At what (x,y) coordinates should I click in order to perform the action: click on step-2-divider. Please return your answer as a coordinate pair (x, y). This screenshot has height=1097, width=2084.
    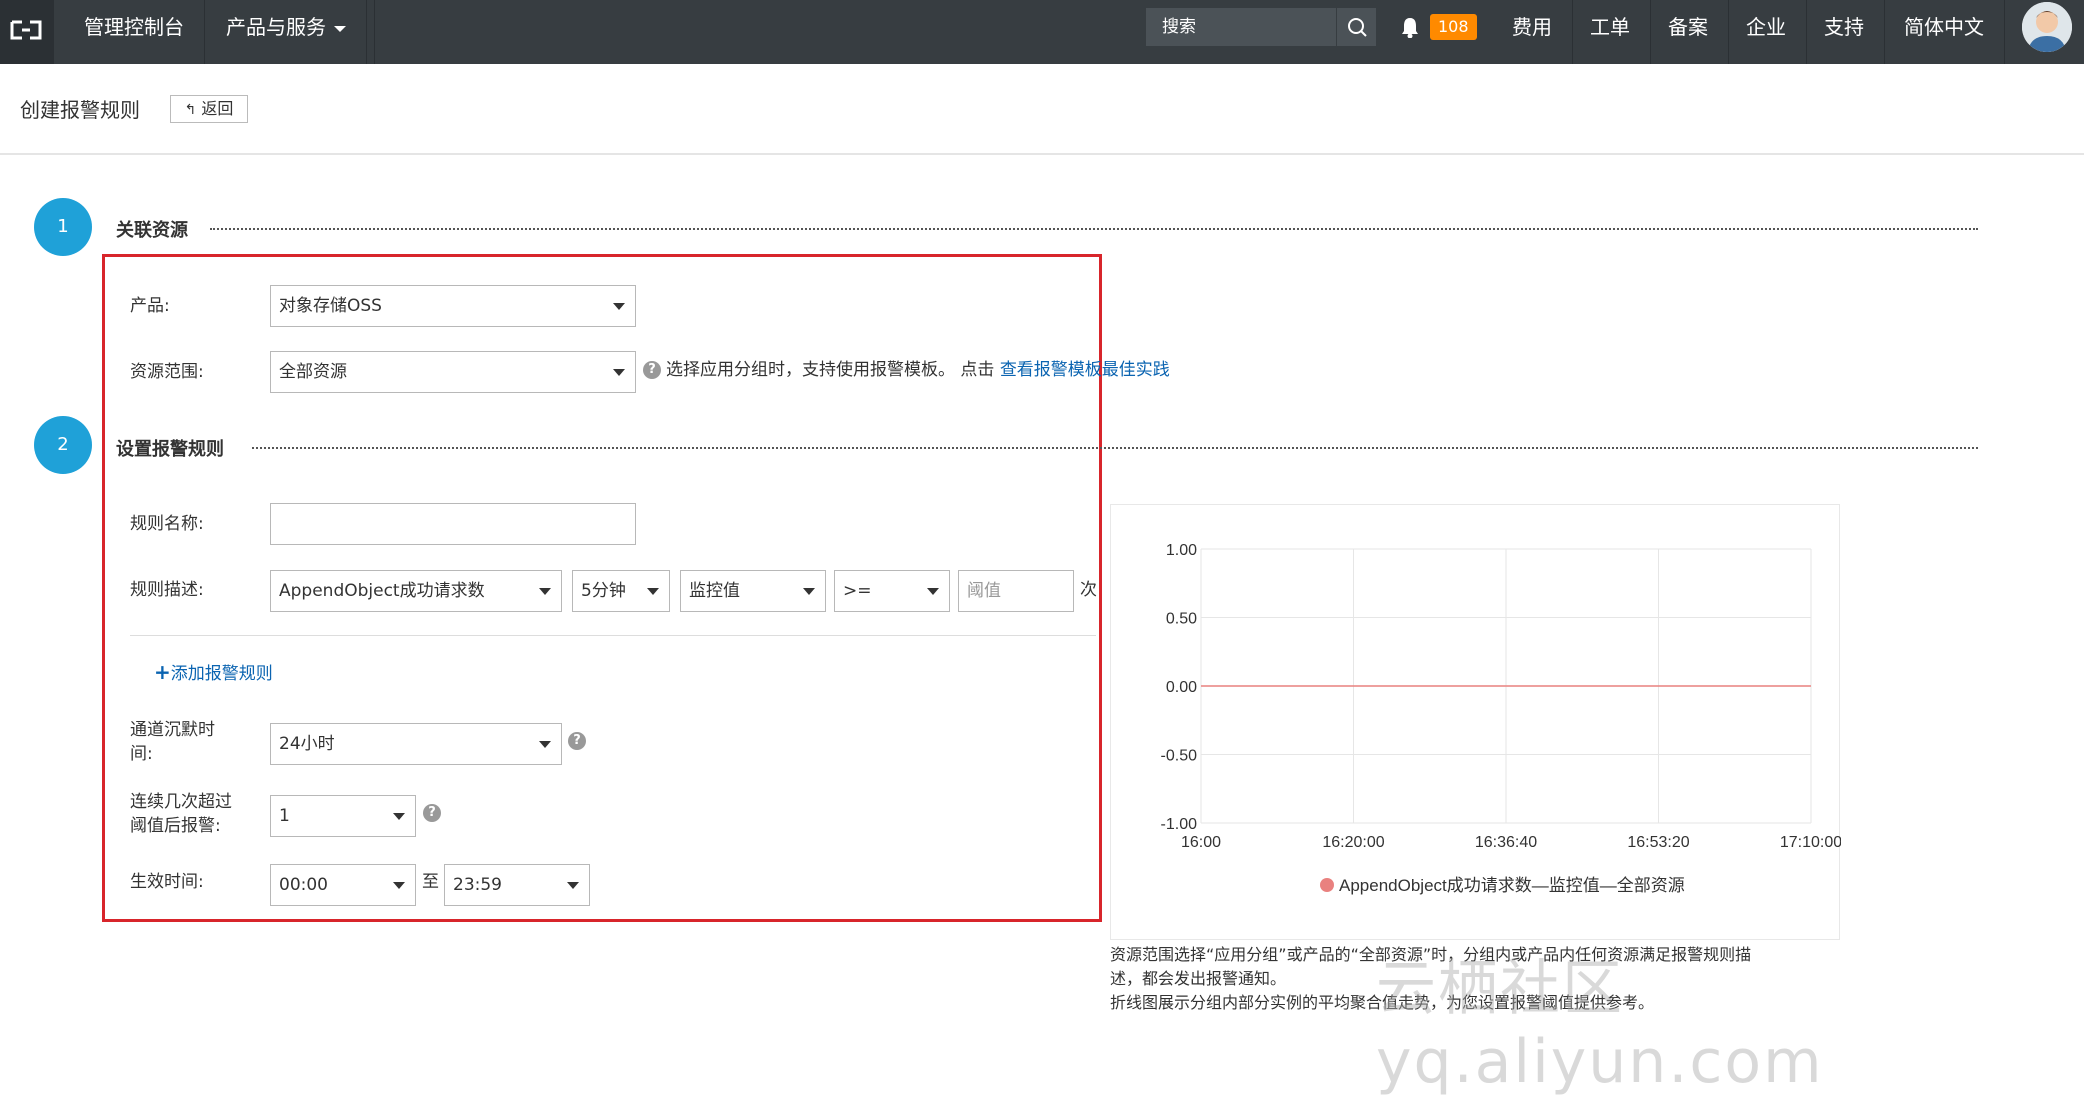
    Looking at the image, I should click on (1115, 448).